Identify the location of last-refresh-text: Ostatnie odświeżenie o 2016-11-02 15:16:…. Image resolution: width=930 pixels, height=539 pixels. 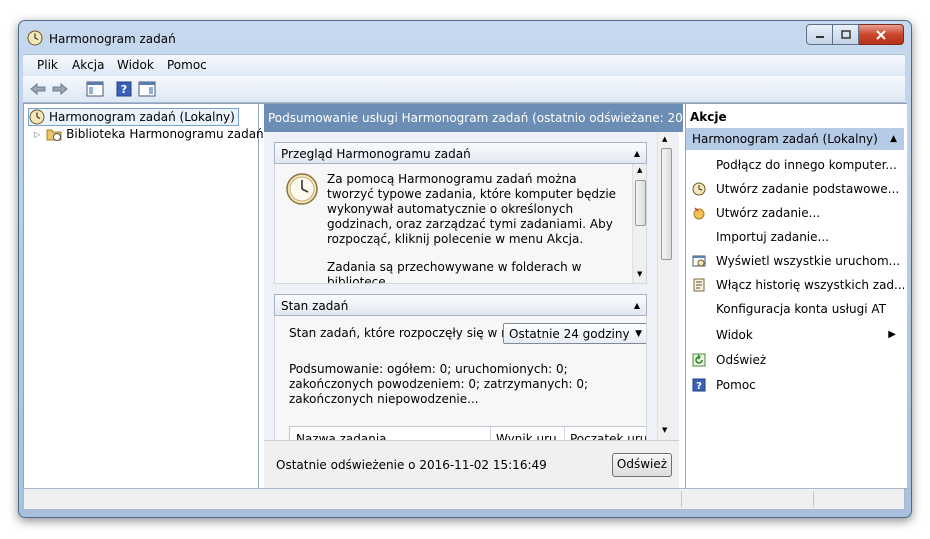
(411, 465).